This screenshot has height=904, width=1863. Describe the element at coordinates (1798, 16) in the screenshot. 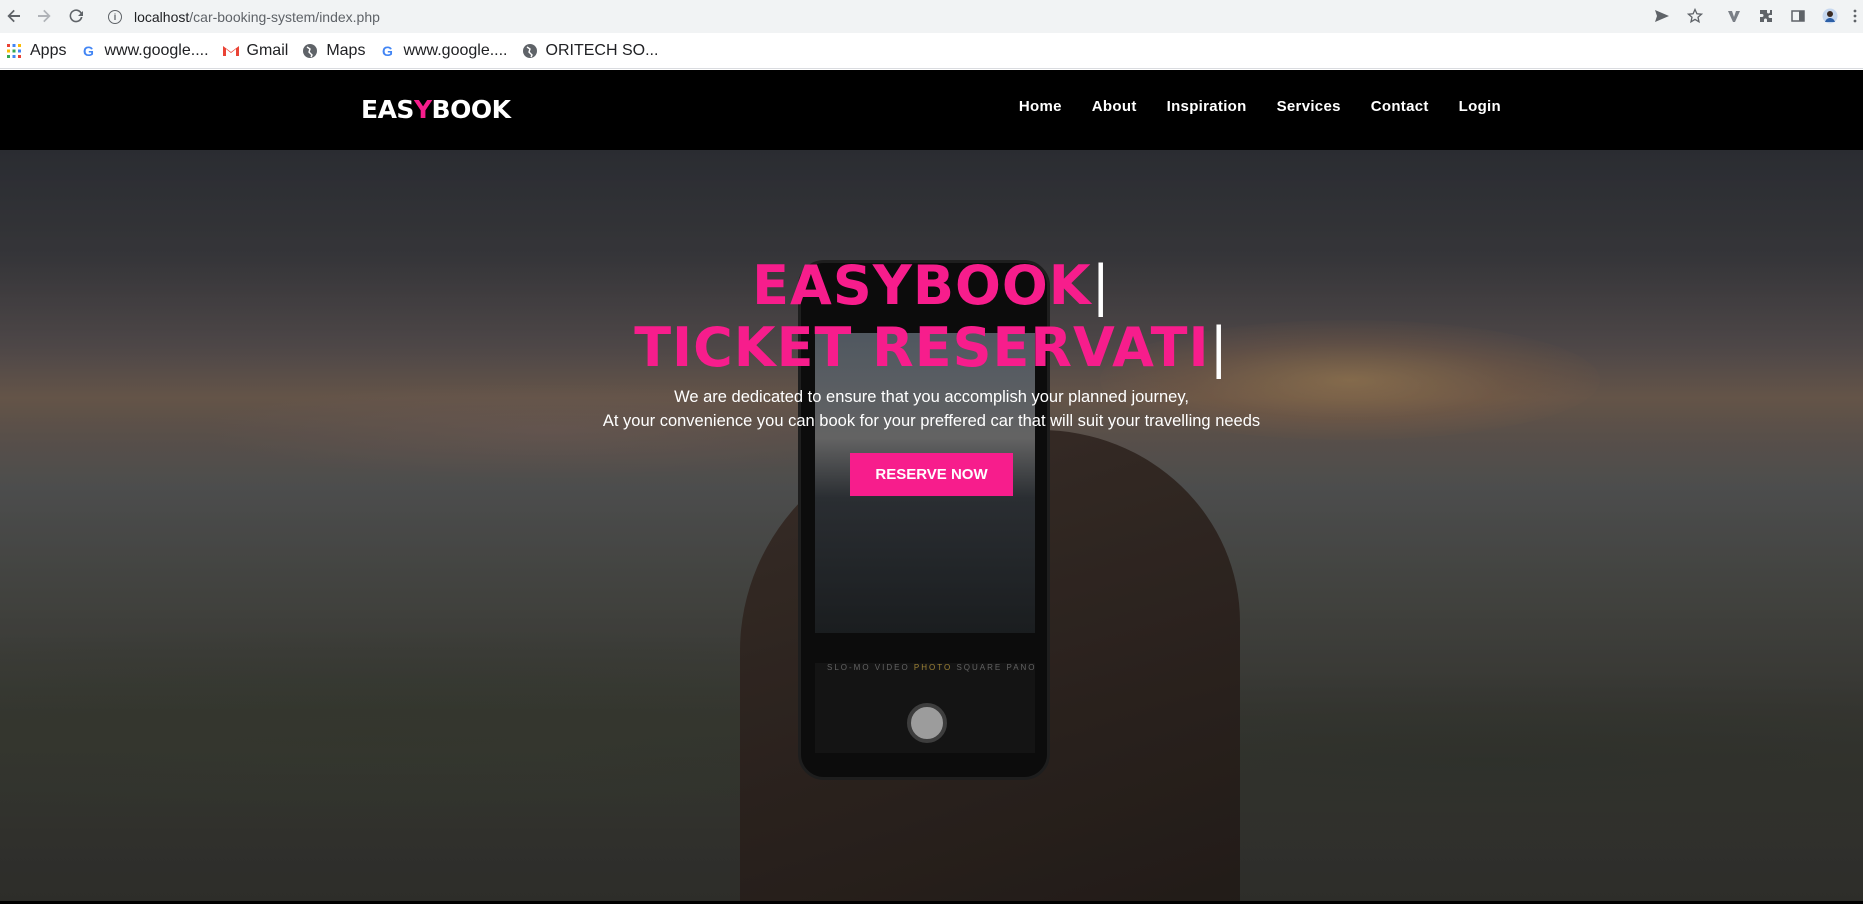

I see `side-panel-icon` at that location.